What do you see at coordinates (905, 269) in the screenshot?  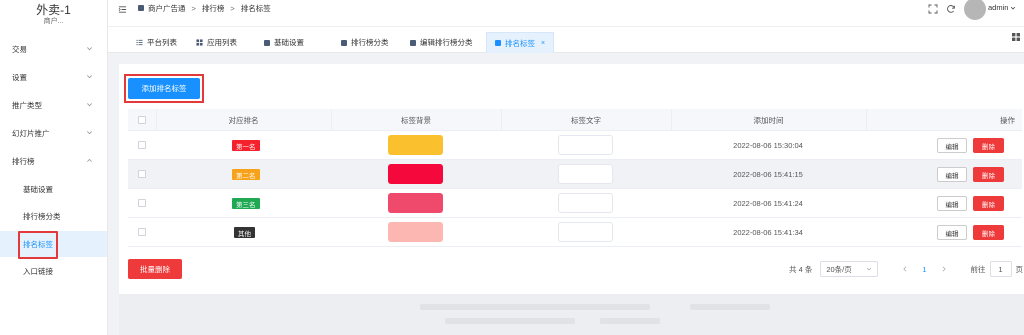 I see `prev-page-icon` at bounding box center [905, 269].